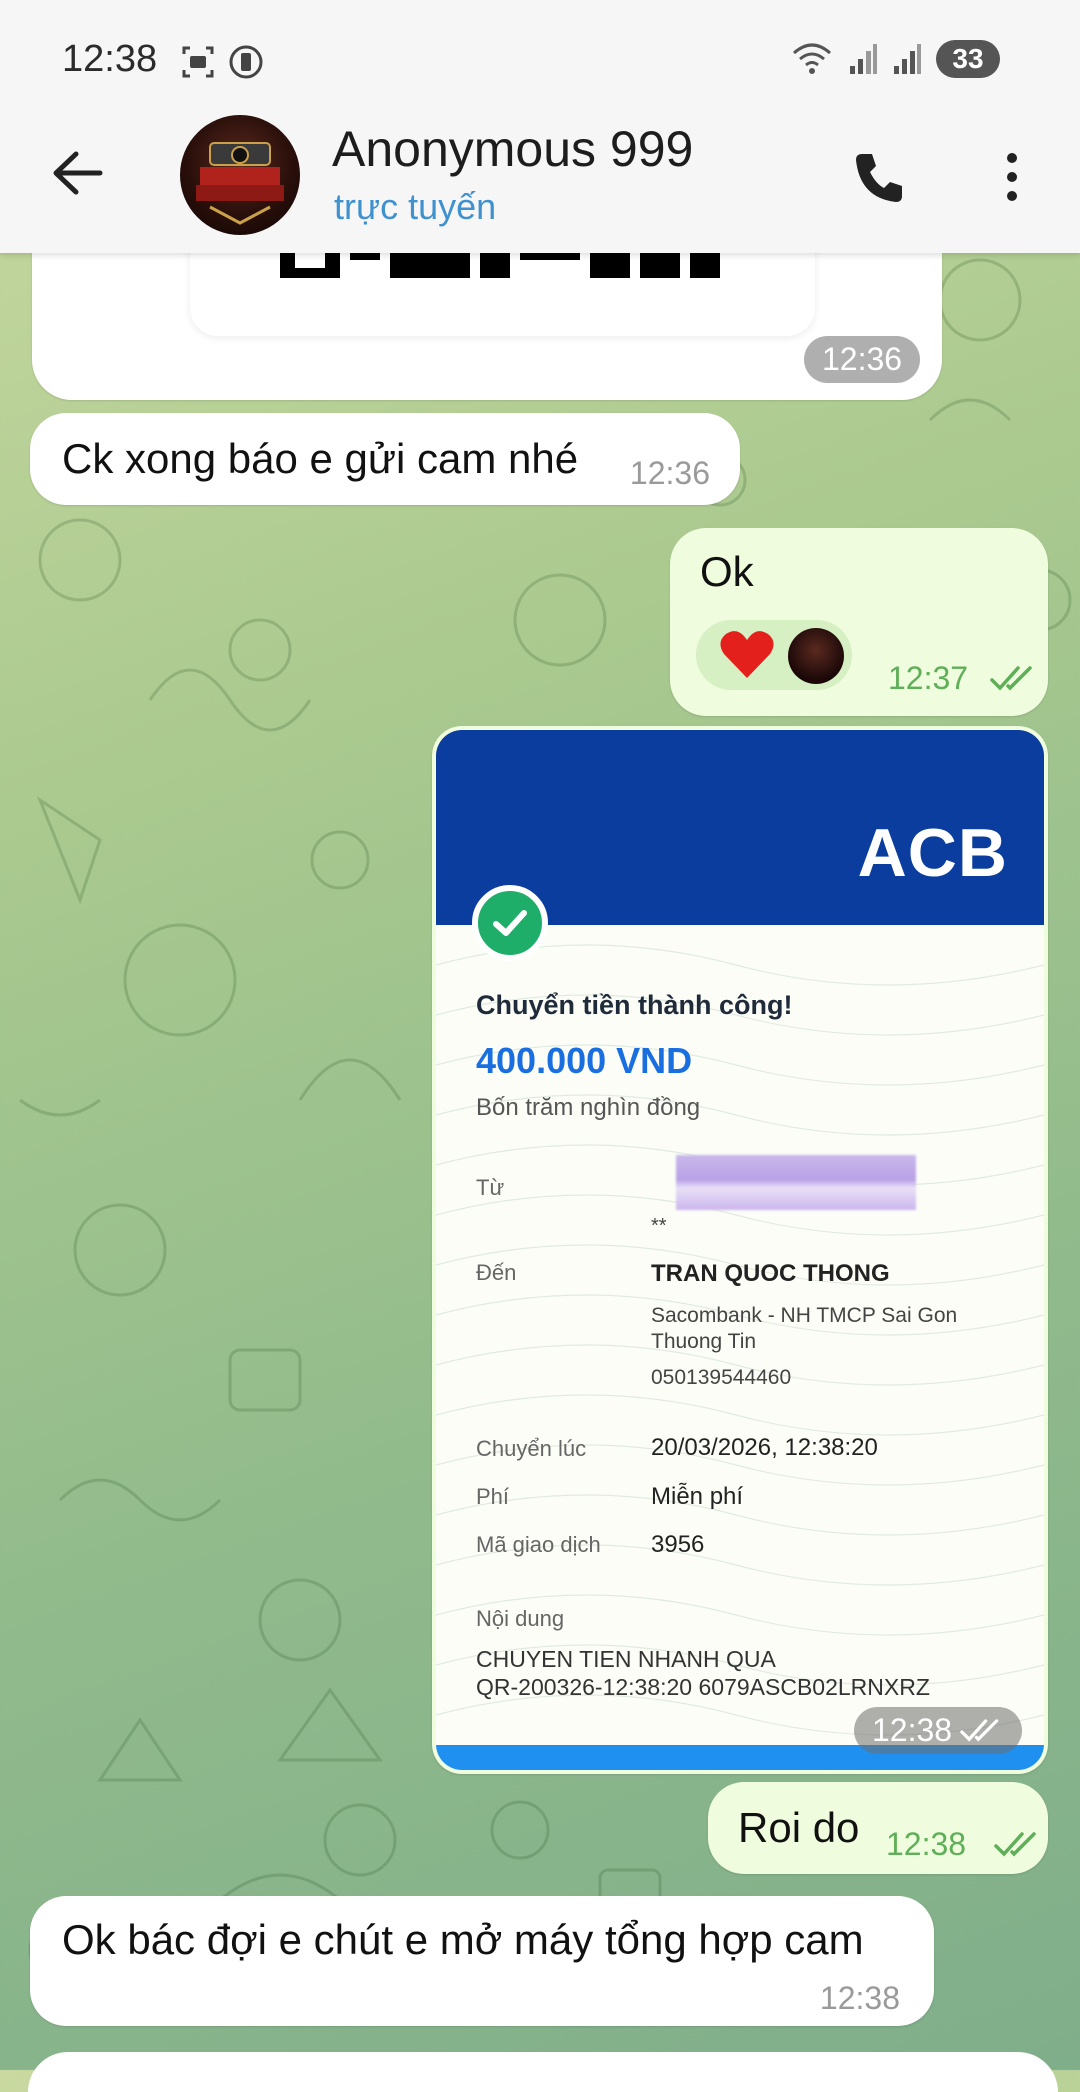  Describe the element at coordinates (968, 59) in the screenshot. I see `battery-indicator: 33` at that location.